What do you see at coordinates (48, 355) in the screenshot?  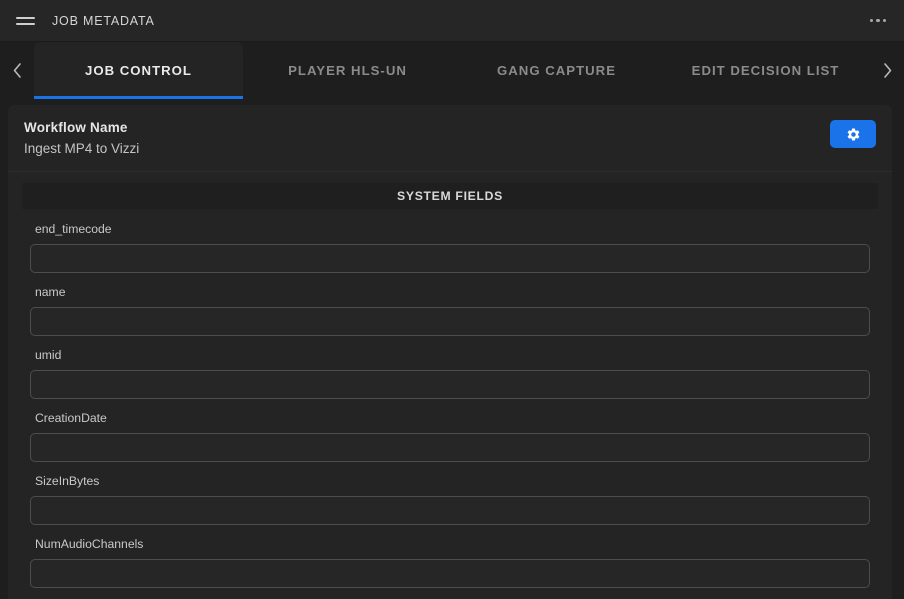 I see `field-label: umid` at bounding box center [48, 355].